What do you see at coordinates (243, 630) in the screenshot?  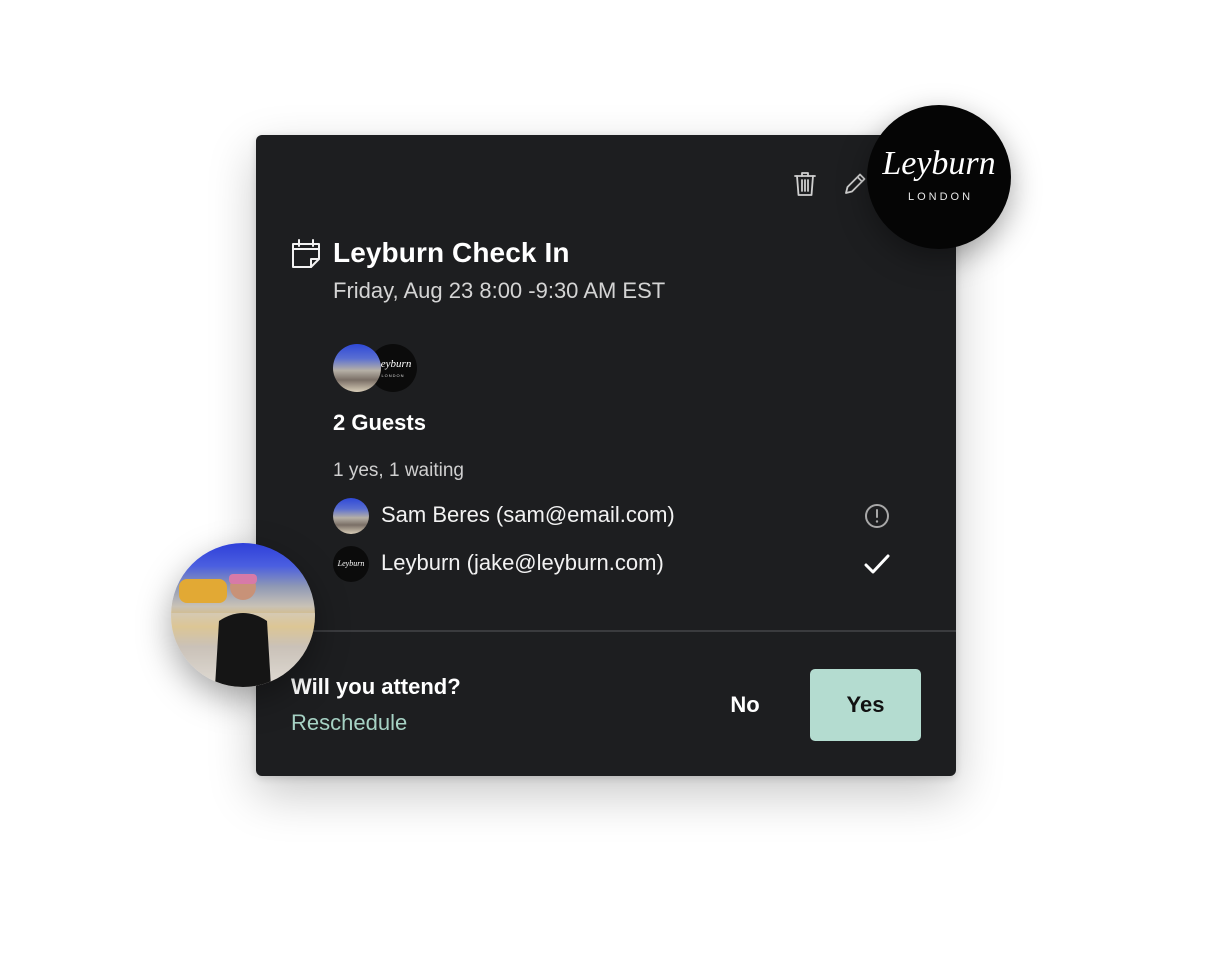 I see `person-photo` at bounding box center [243, 630].